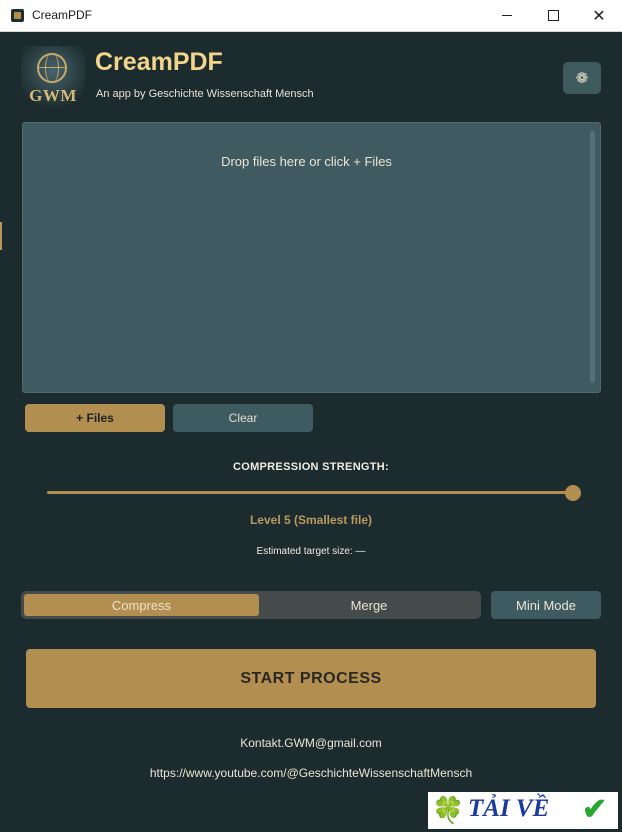  What do you see at coordinates (310, 492) in the screenshot?
I see `slider-track` at bounding box center [310, 492].